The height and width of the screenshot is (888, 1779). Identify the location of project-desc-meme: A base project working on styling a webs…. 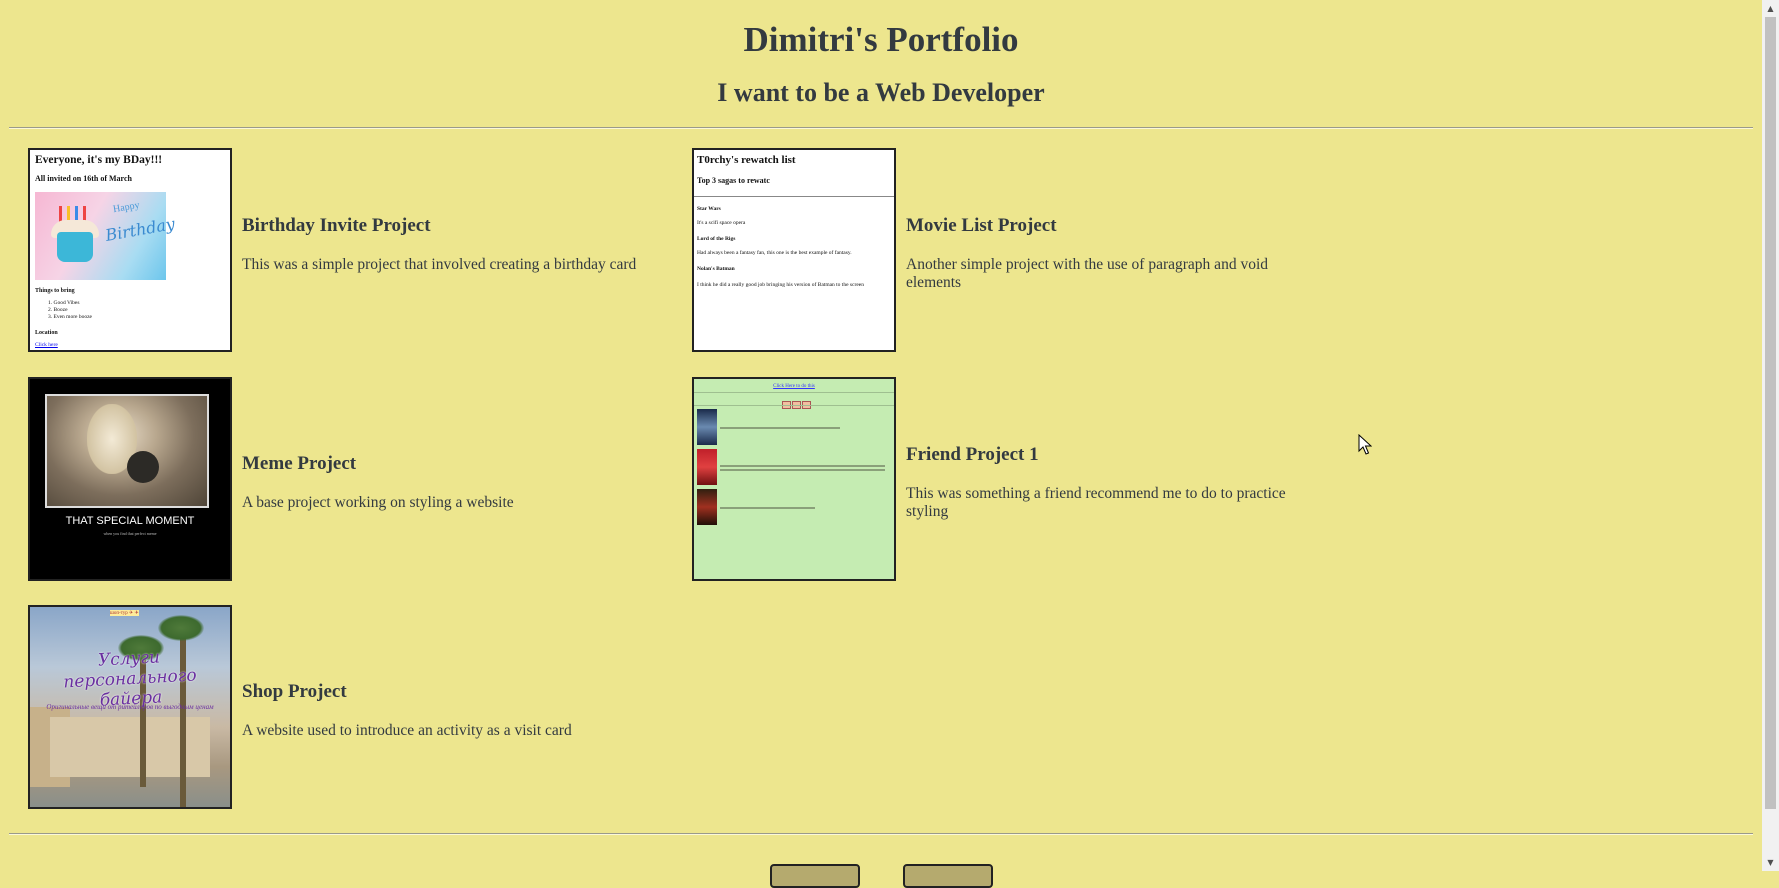
(378, 502).